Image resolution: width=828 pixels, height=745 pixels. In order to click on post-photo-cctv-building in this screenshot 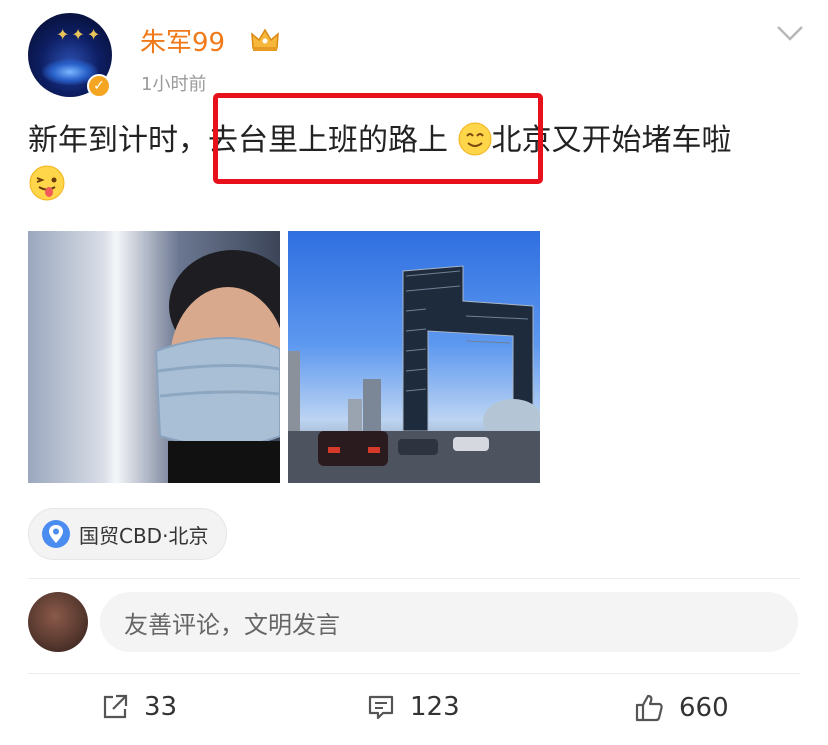, I will do `click(414, 357)`.